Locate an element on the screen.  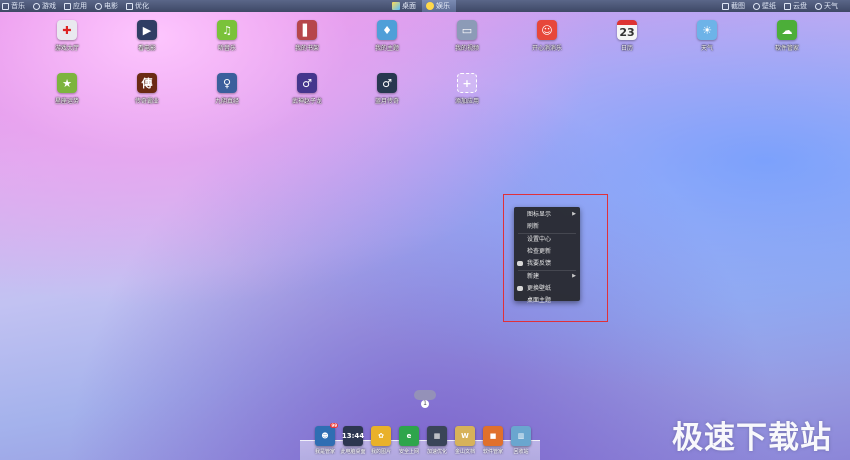
dock-item-document: W 金山文档 is located at coordinates (465, 440).